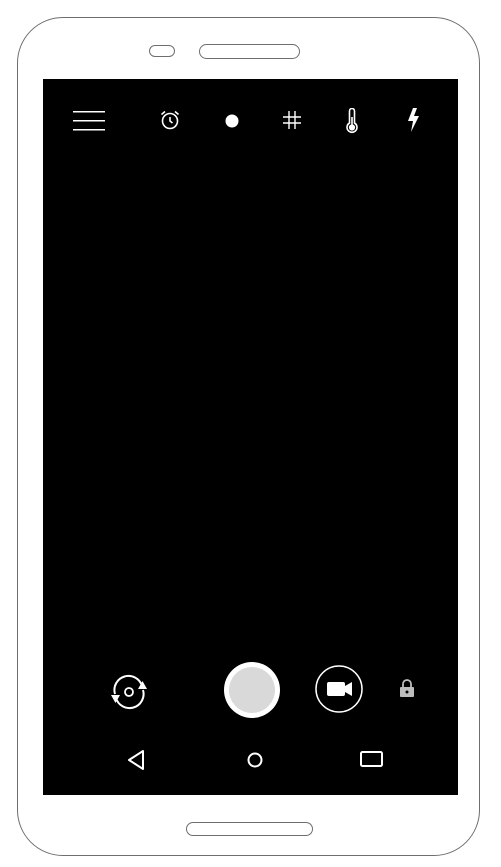 This screenshot has height=867, width=501. What do you see at coordinates (255, 760) in the screenshot?
I see `home-circle-icon` at bounding box center [255, 760].